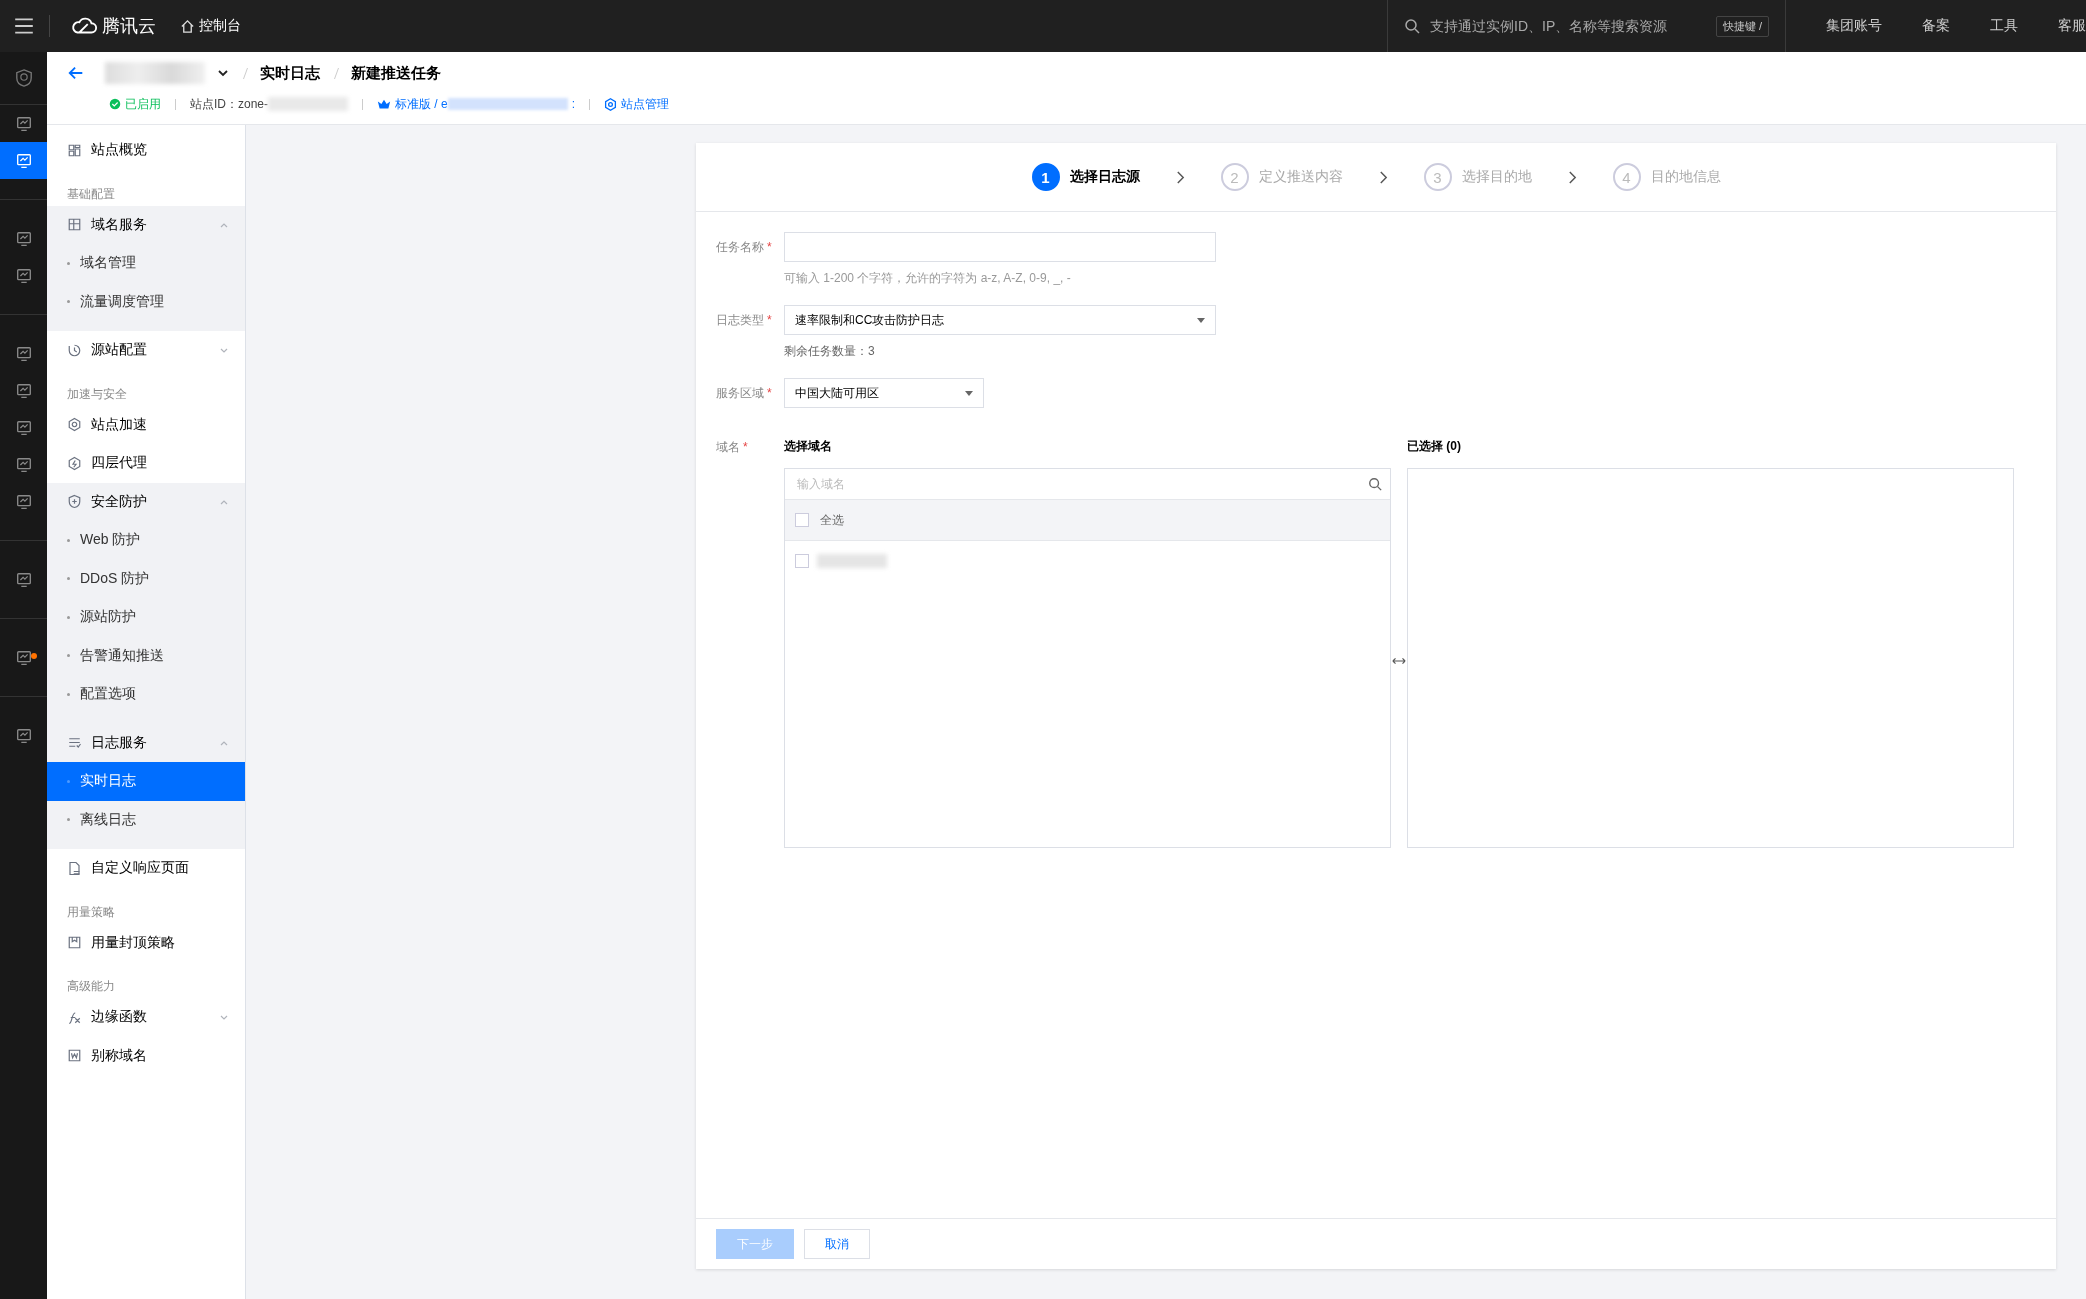 The width and height of the screenshot is (2086, 1299). I want to click on notification-dot, so click(34, 656).